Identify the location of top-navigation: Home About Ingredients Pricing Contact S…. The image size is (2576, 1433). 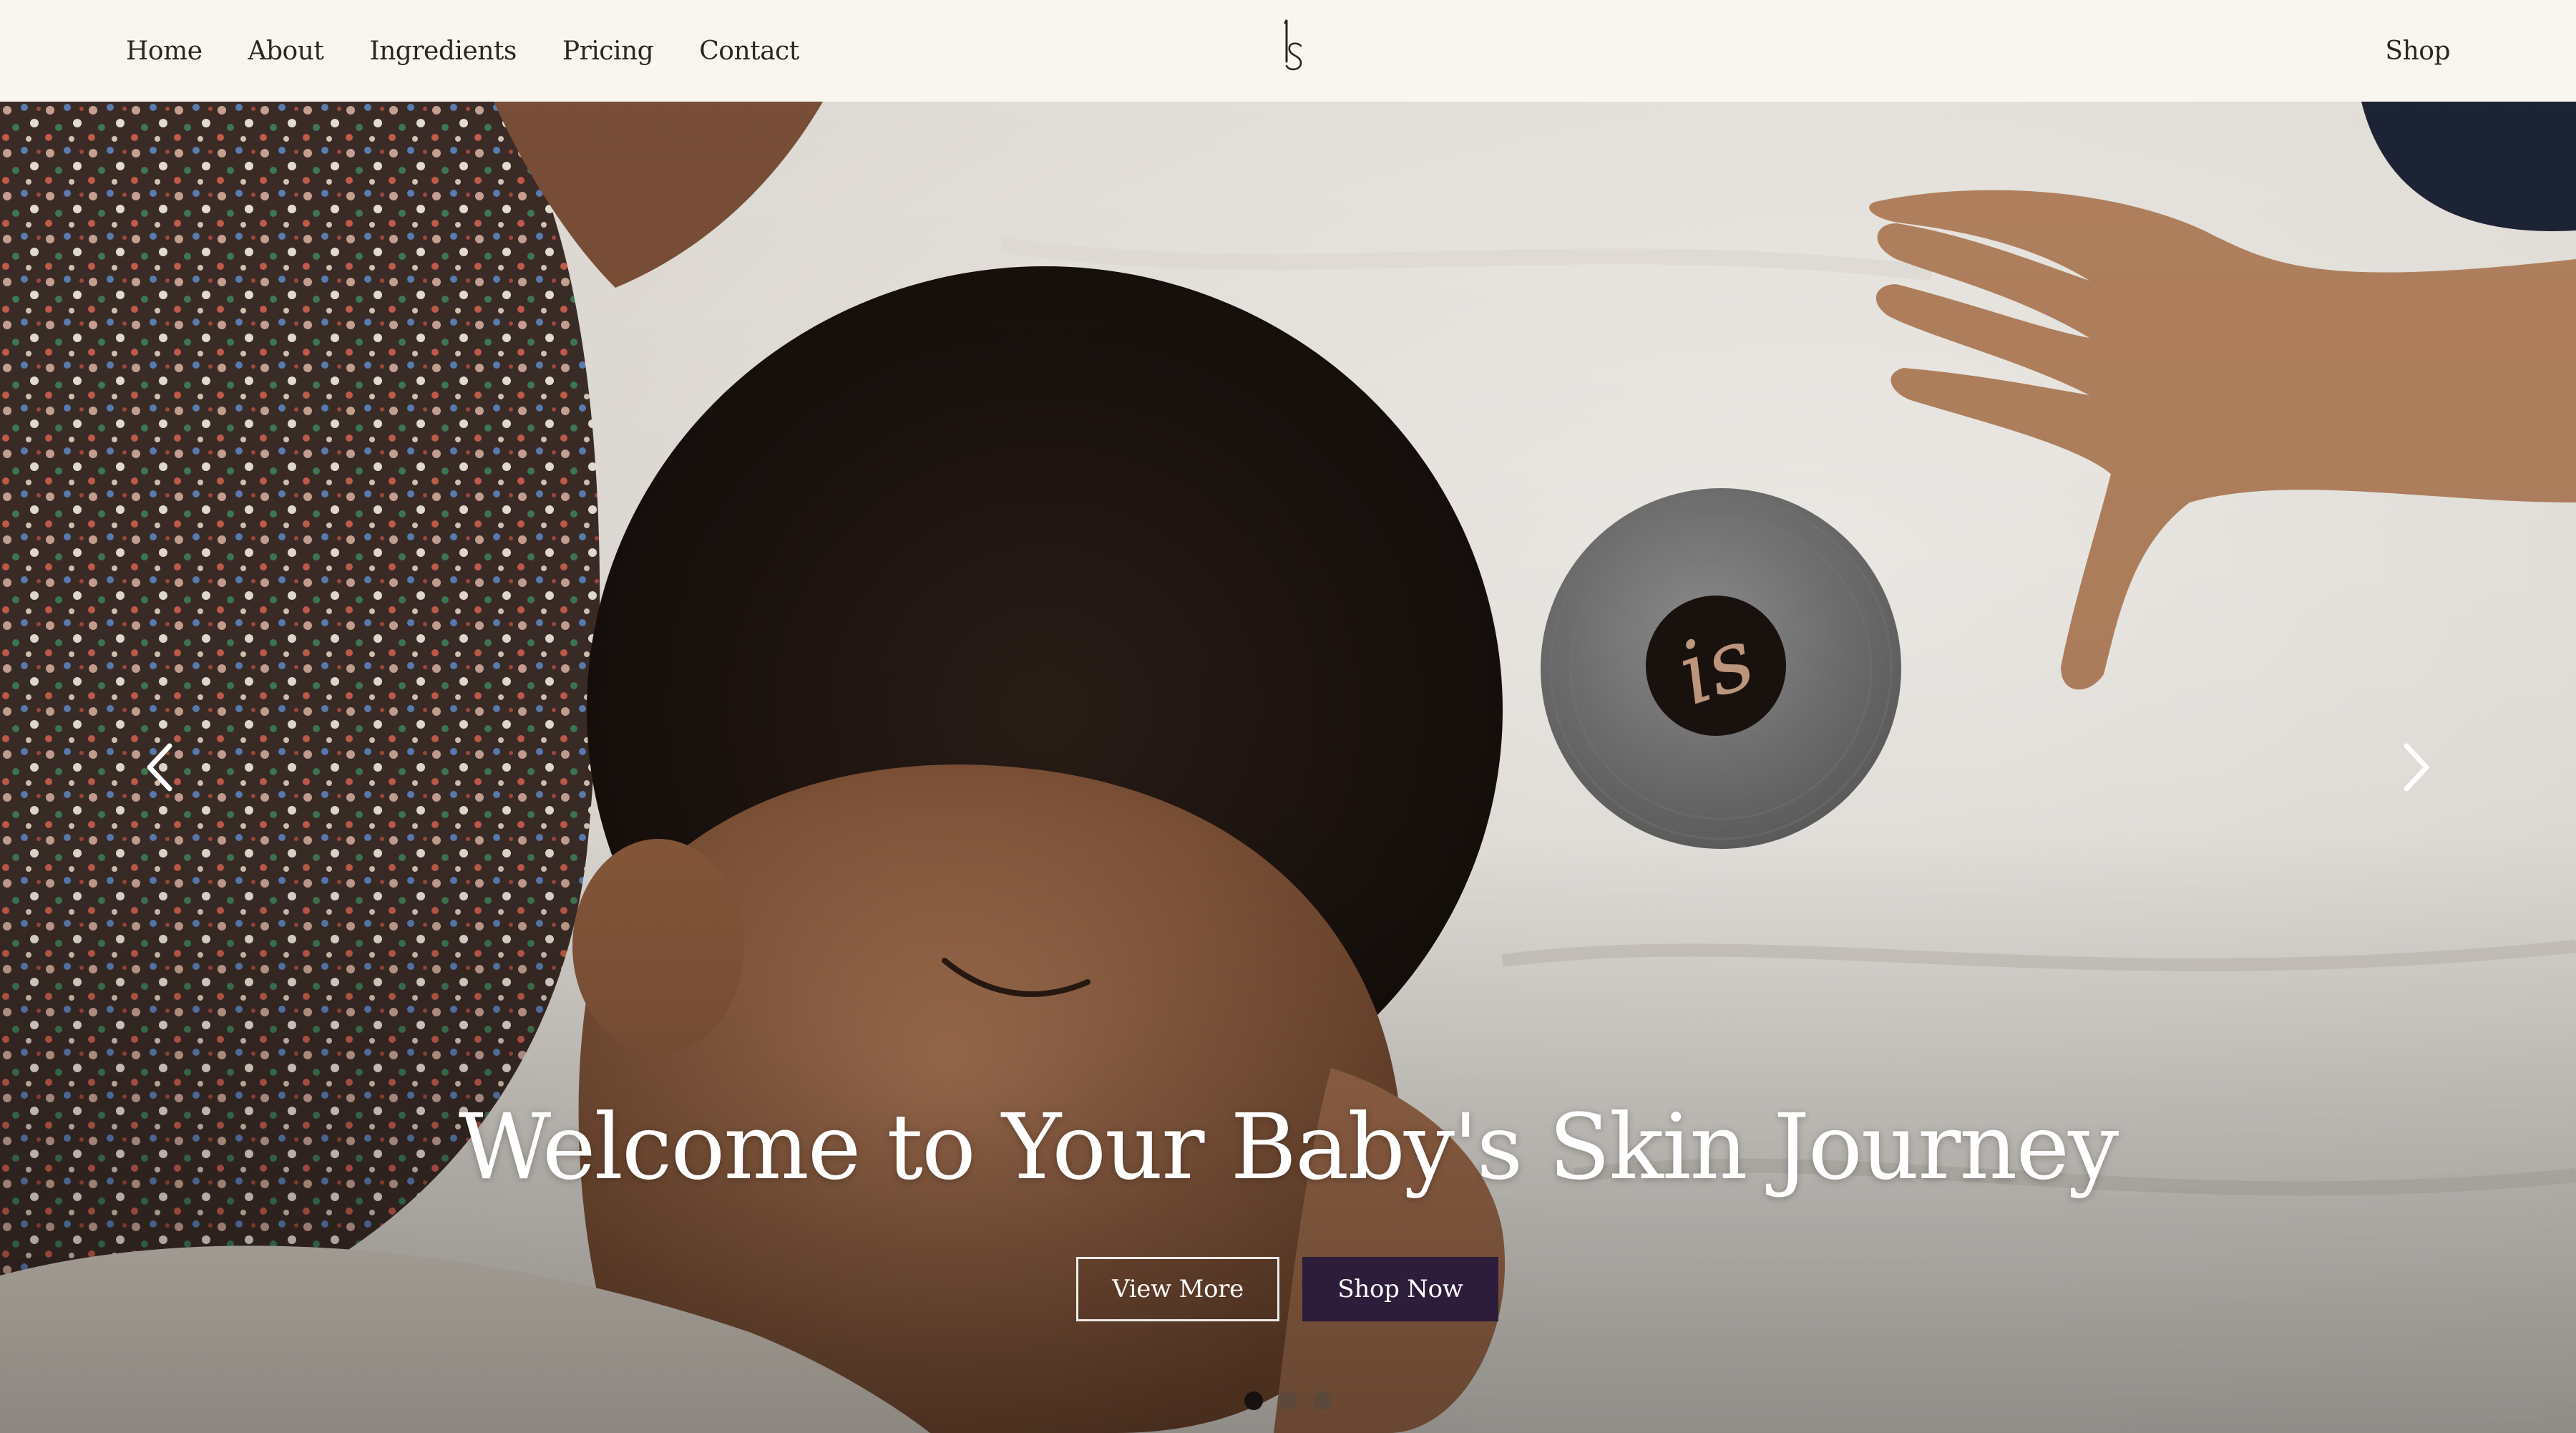
(1288, 51).